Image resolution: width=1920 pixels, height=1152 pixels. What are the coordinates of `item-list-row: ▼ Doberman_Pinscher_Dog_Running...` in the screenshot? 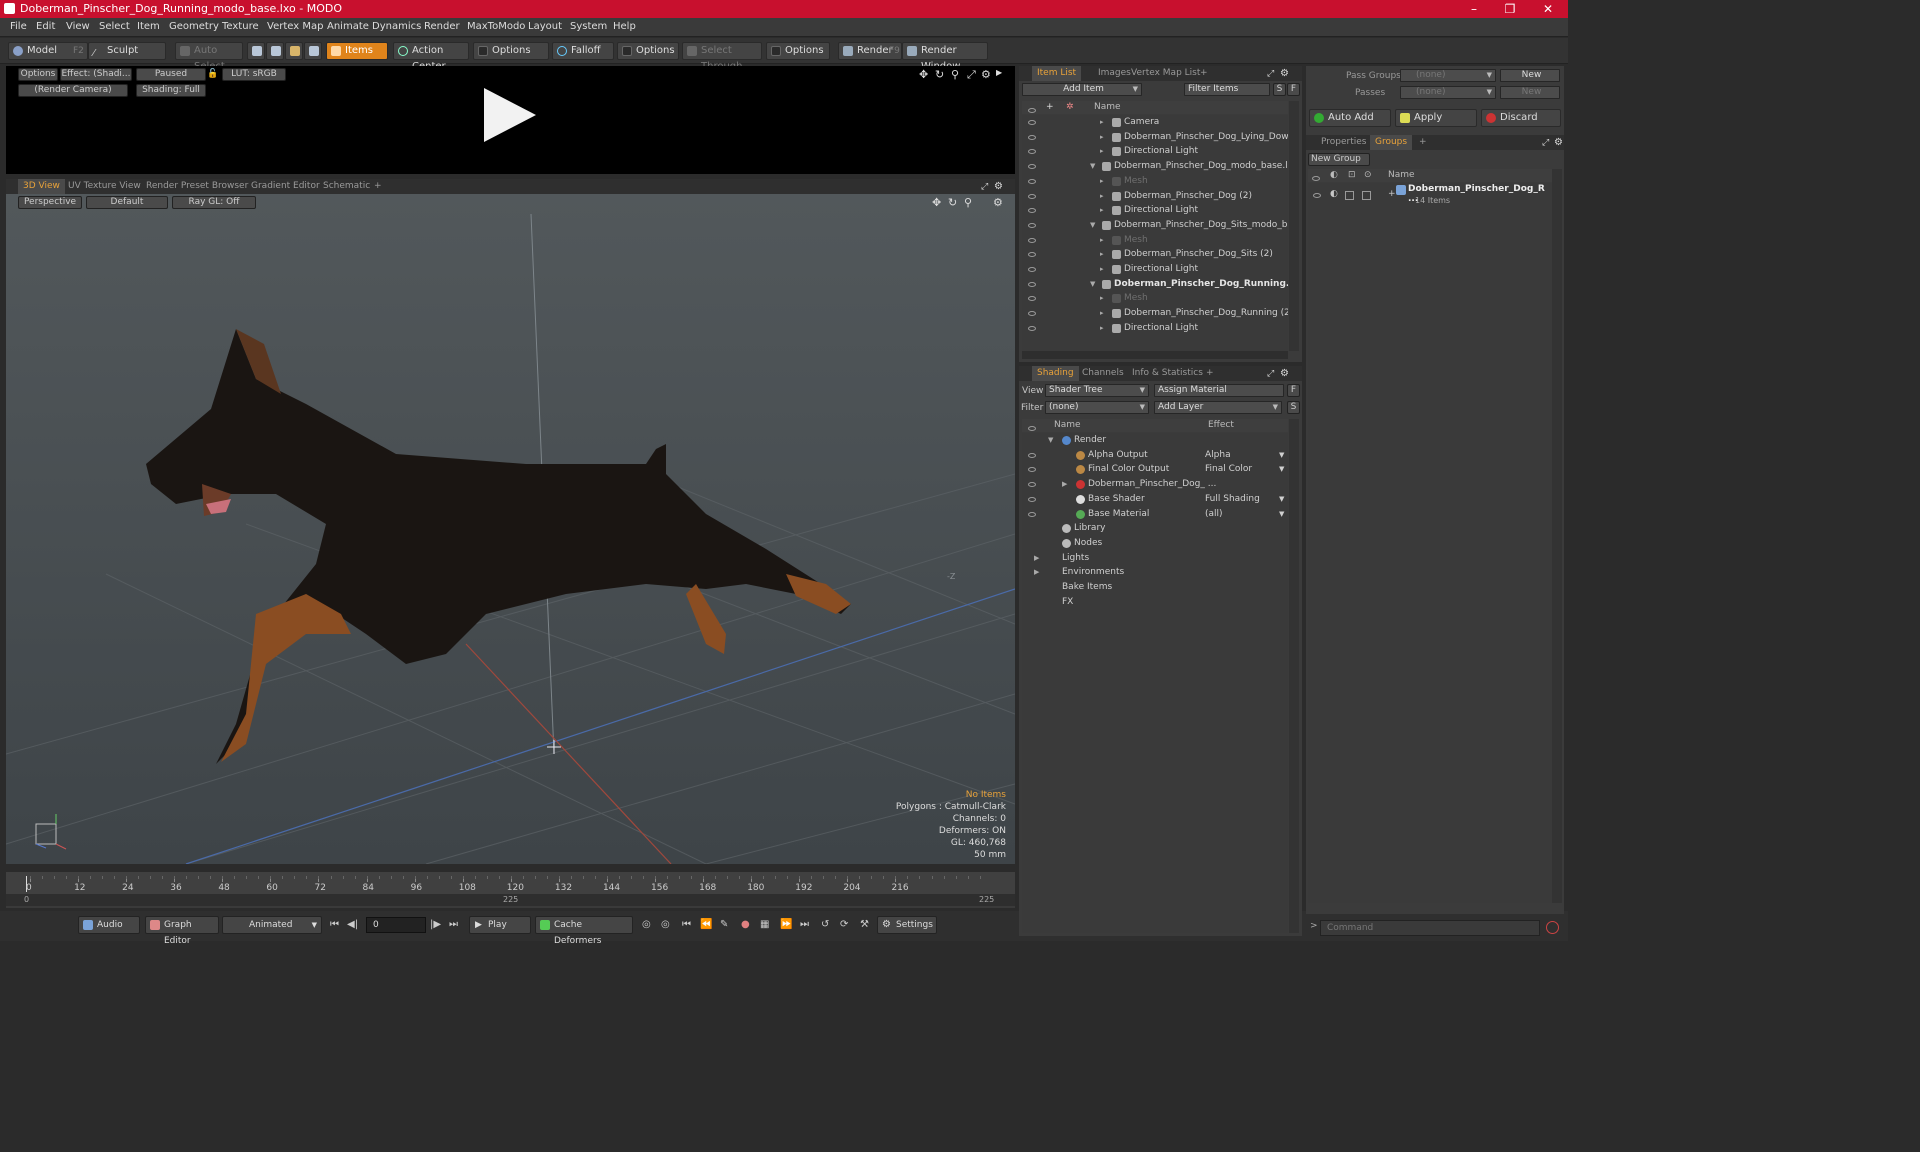 It's located at (1155, 284).